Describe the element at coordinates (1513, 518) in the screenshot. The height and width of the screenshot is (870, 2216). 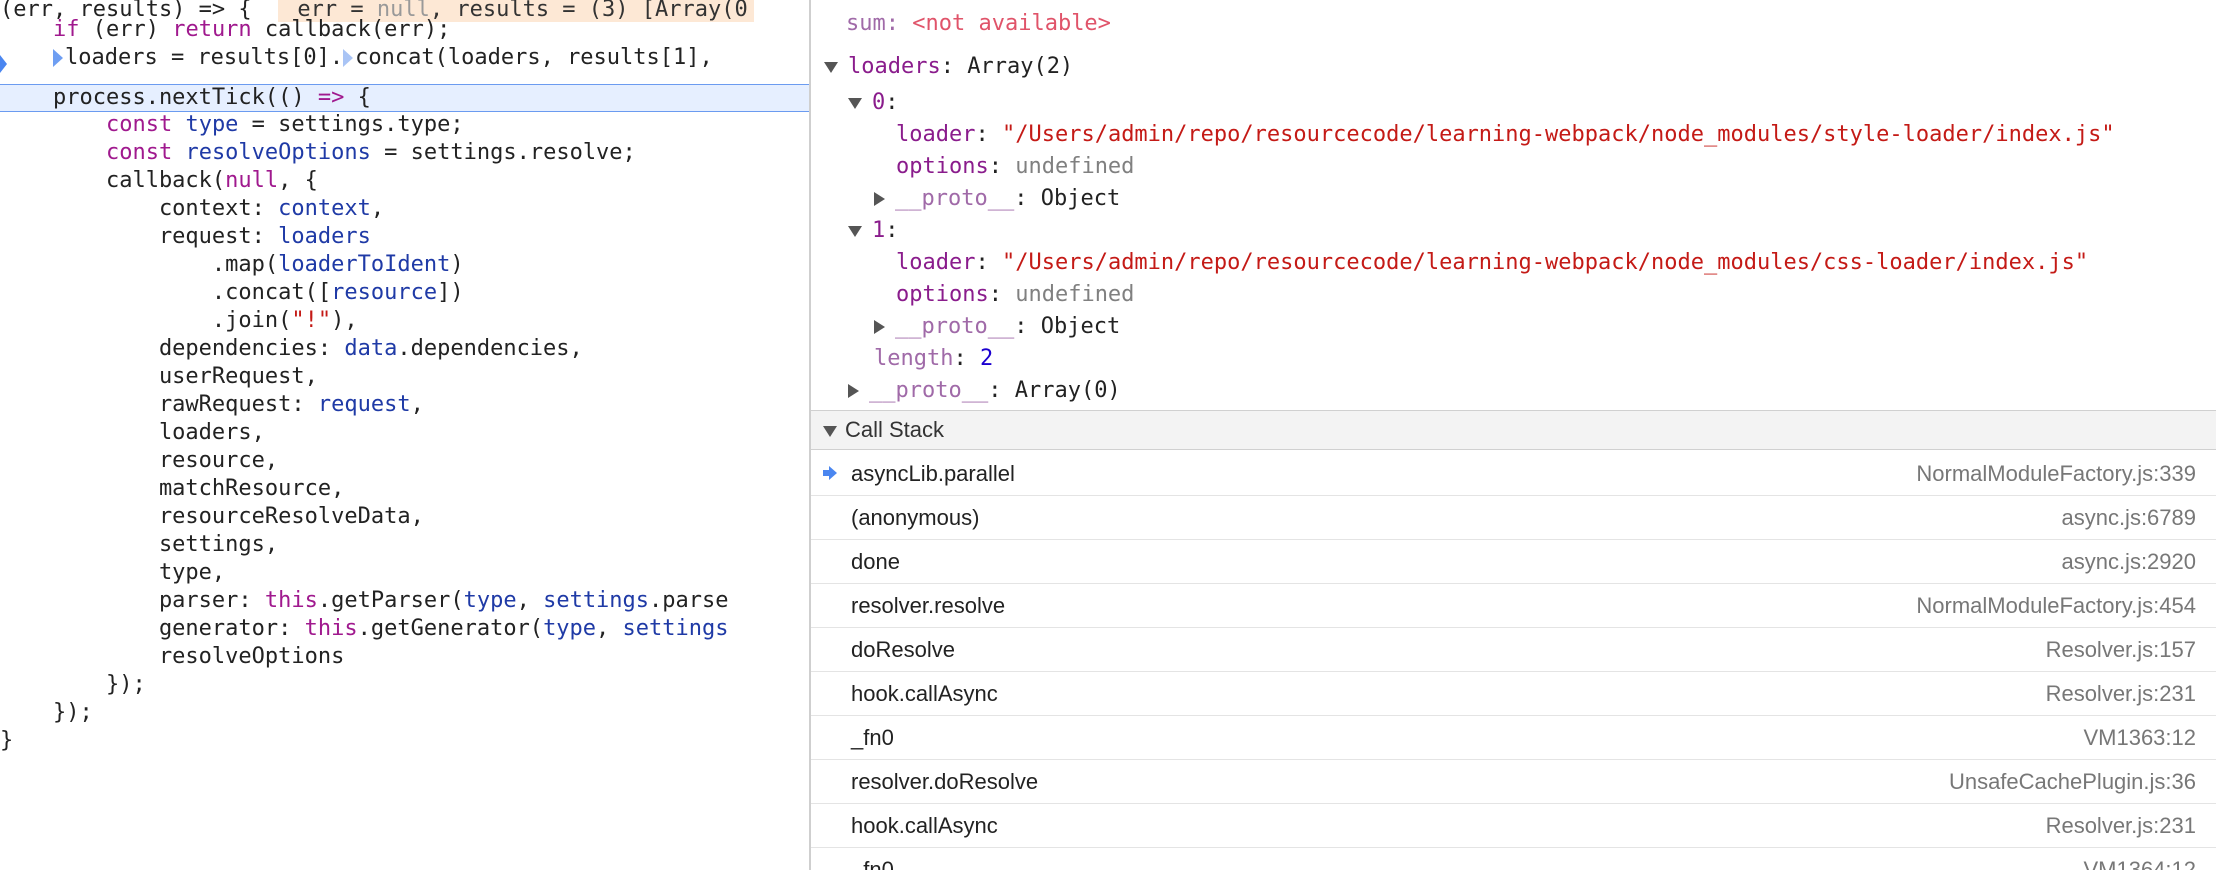
I see `call-stack-frame: (anonymous) async.js:6789` at that location.